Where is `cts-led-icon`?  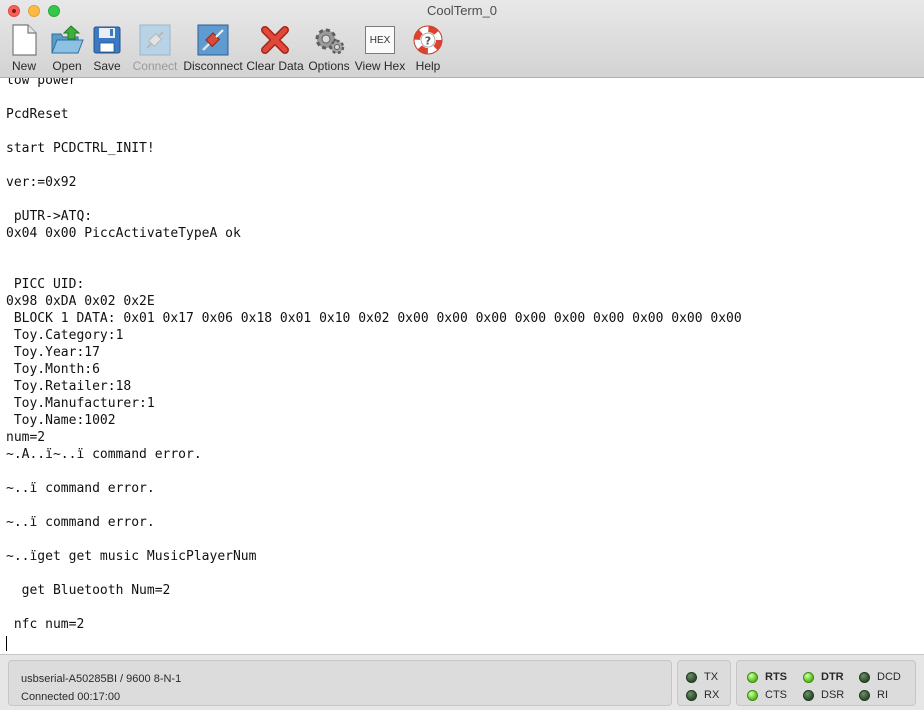 cts-led-icon is located at coordinates (752, 695).